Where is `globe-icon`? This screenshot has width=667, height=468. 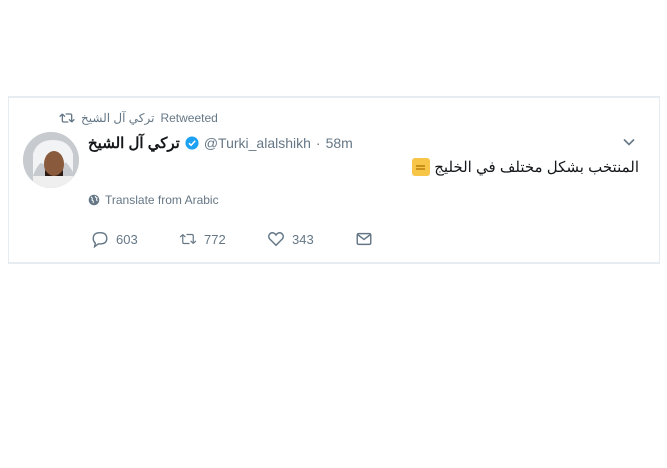
globe-icon is located at coordinates (94, 200).